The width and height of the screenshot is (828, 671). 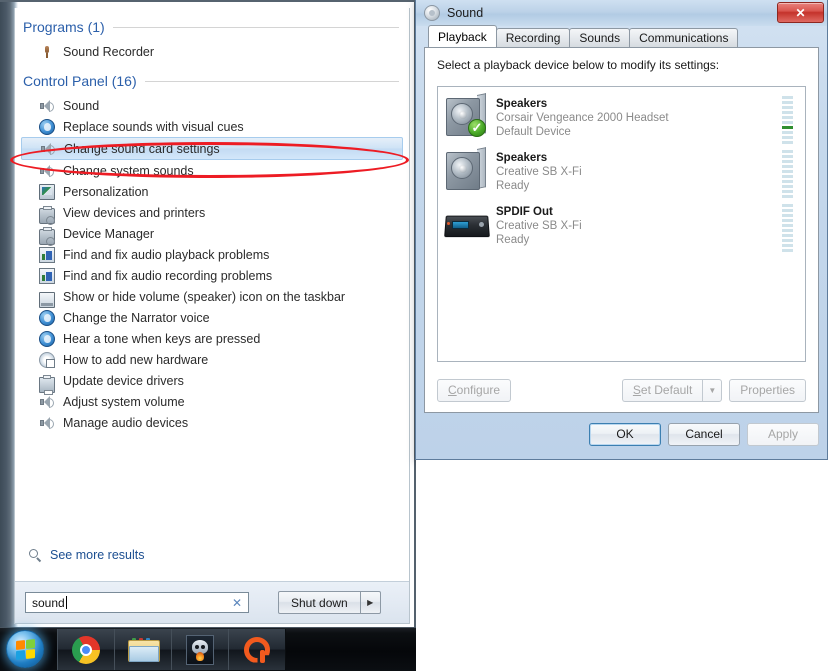 I want to click on search-result-item: ✓ How to add new hardware, so click(x=212, y=359).